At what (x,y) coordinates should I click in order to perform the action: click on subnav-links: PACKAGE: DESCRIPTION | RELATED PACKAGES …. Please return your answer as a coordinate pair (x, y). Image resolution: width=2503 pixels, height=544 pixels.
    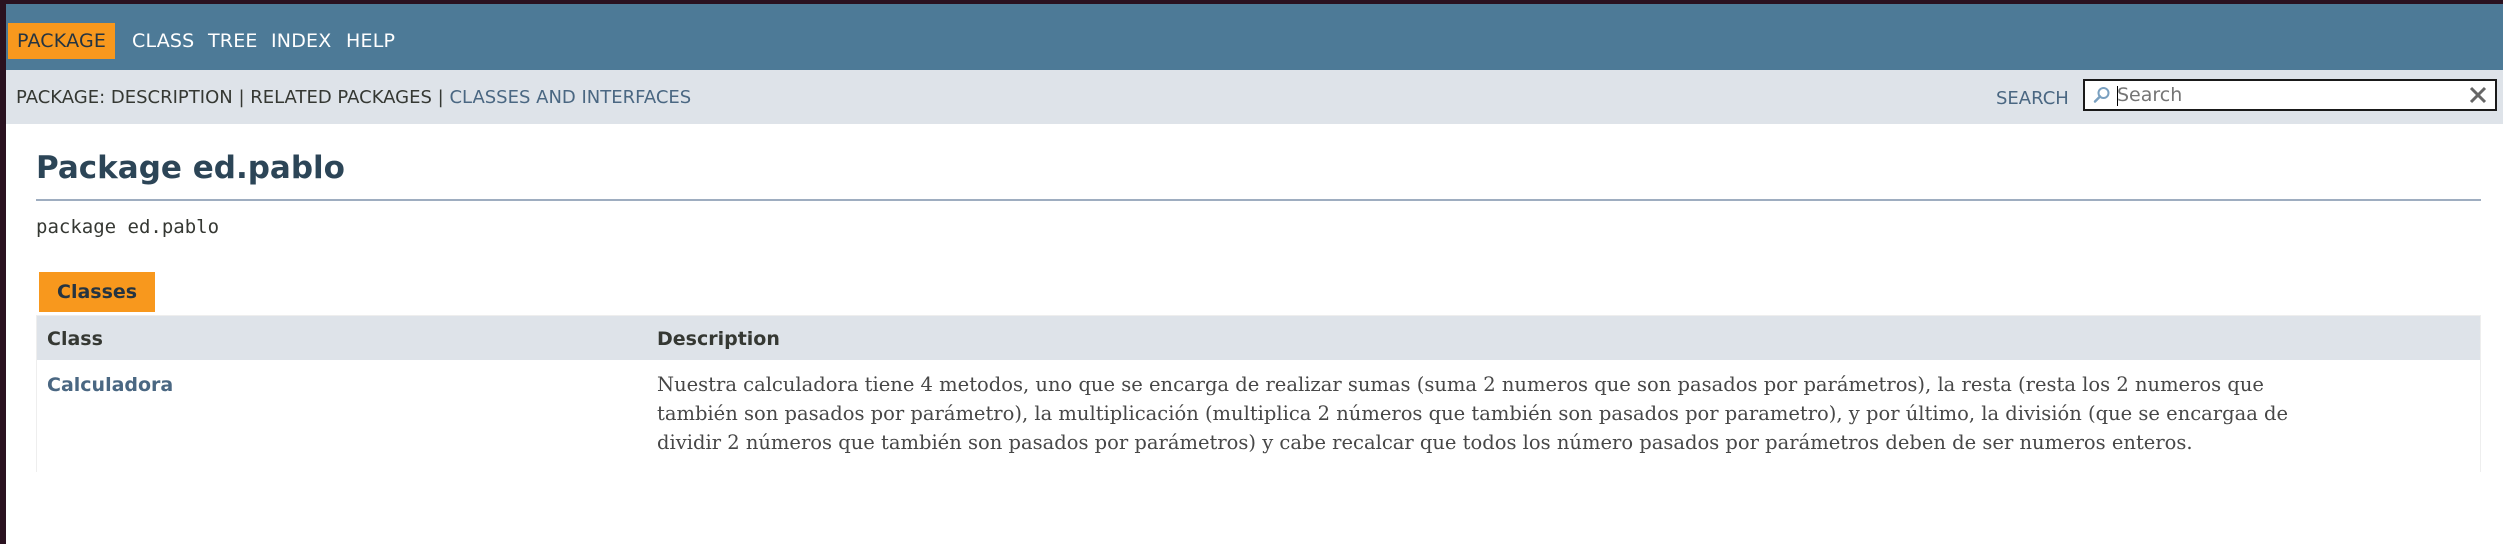
    Looking at the image, I should click on (353, 97).